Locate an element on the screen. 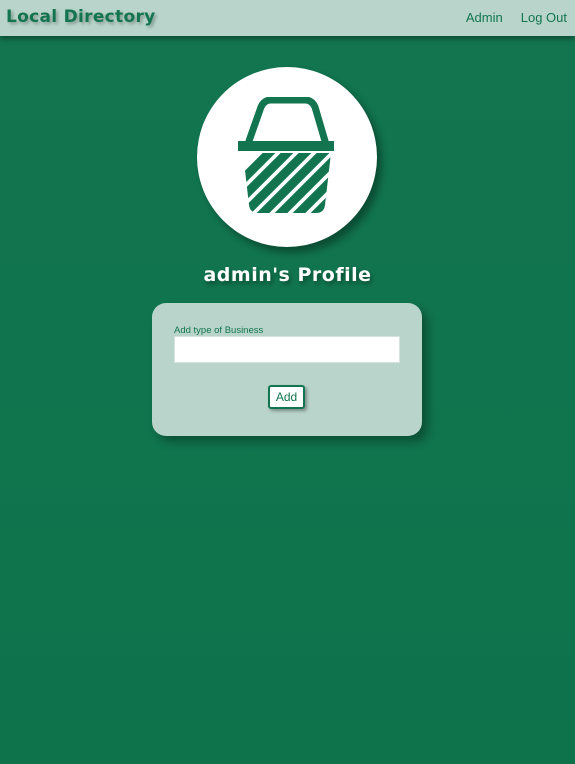  profile-title: admin's Profile is located at coordinates (287, 275).